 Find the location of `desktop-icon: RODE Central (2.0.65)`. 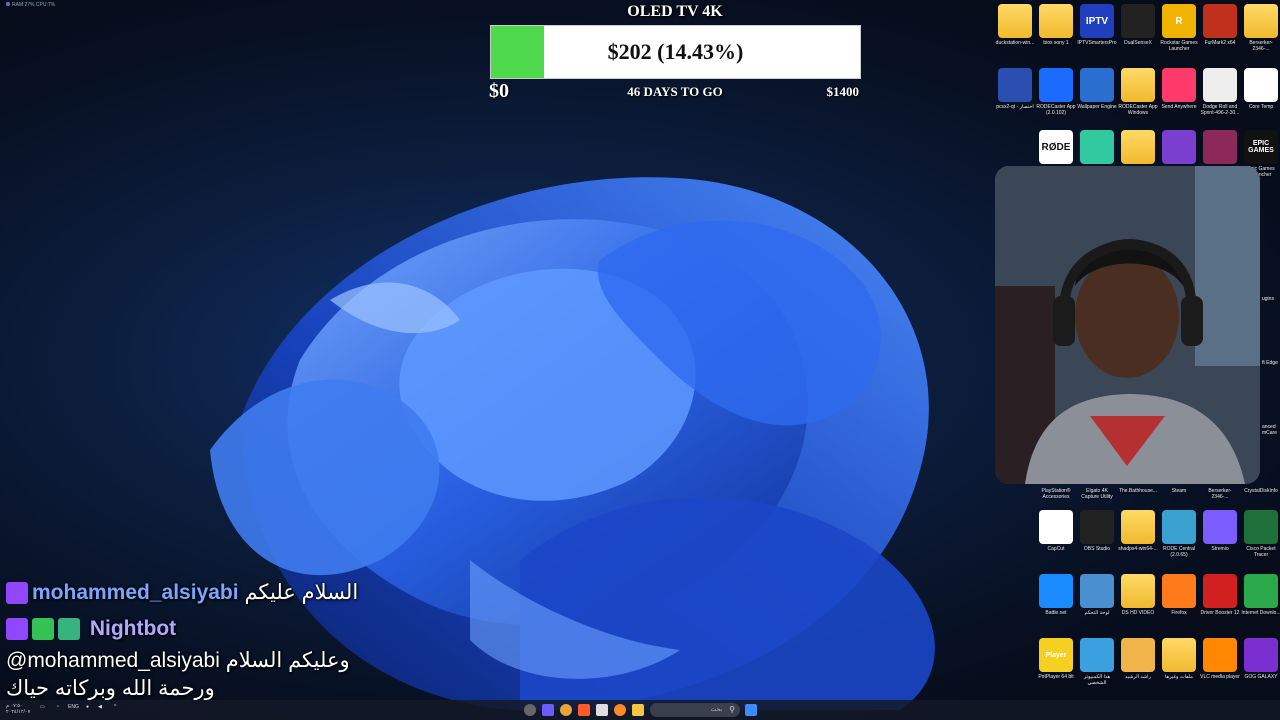

desktop-icon: RODE Central (2.0.65) is located at coordinates (1179, 534).